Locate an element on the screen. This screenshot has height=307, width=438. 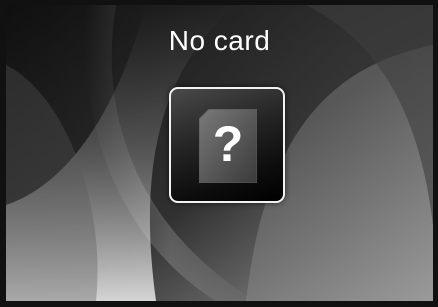
question-mark-glyph: ? is located at coordinates (228, 144).